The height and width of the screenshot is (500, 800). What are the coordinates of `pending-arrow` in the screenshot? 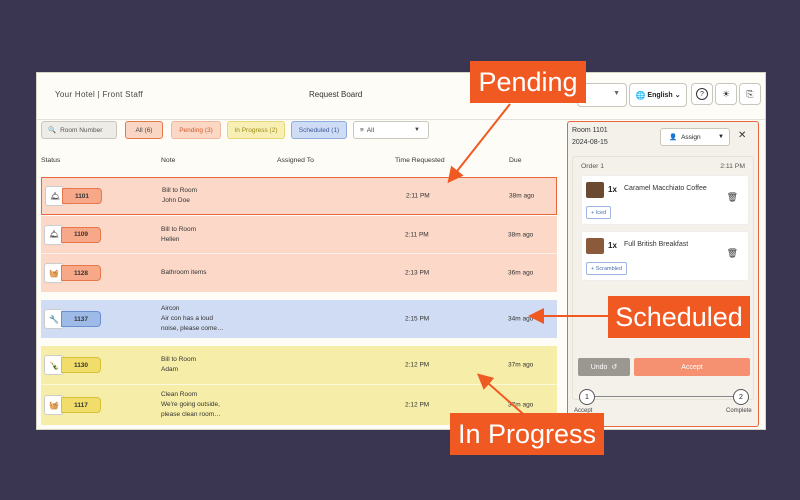 It's located at (479, 143).